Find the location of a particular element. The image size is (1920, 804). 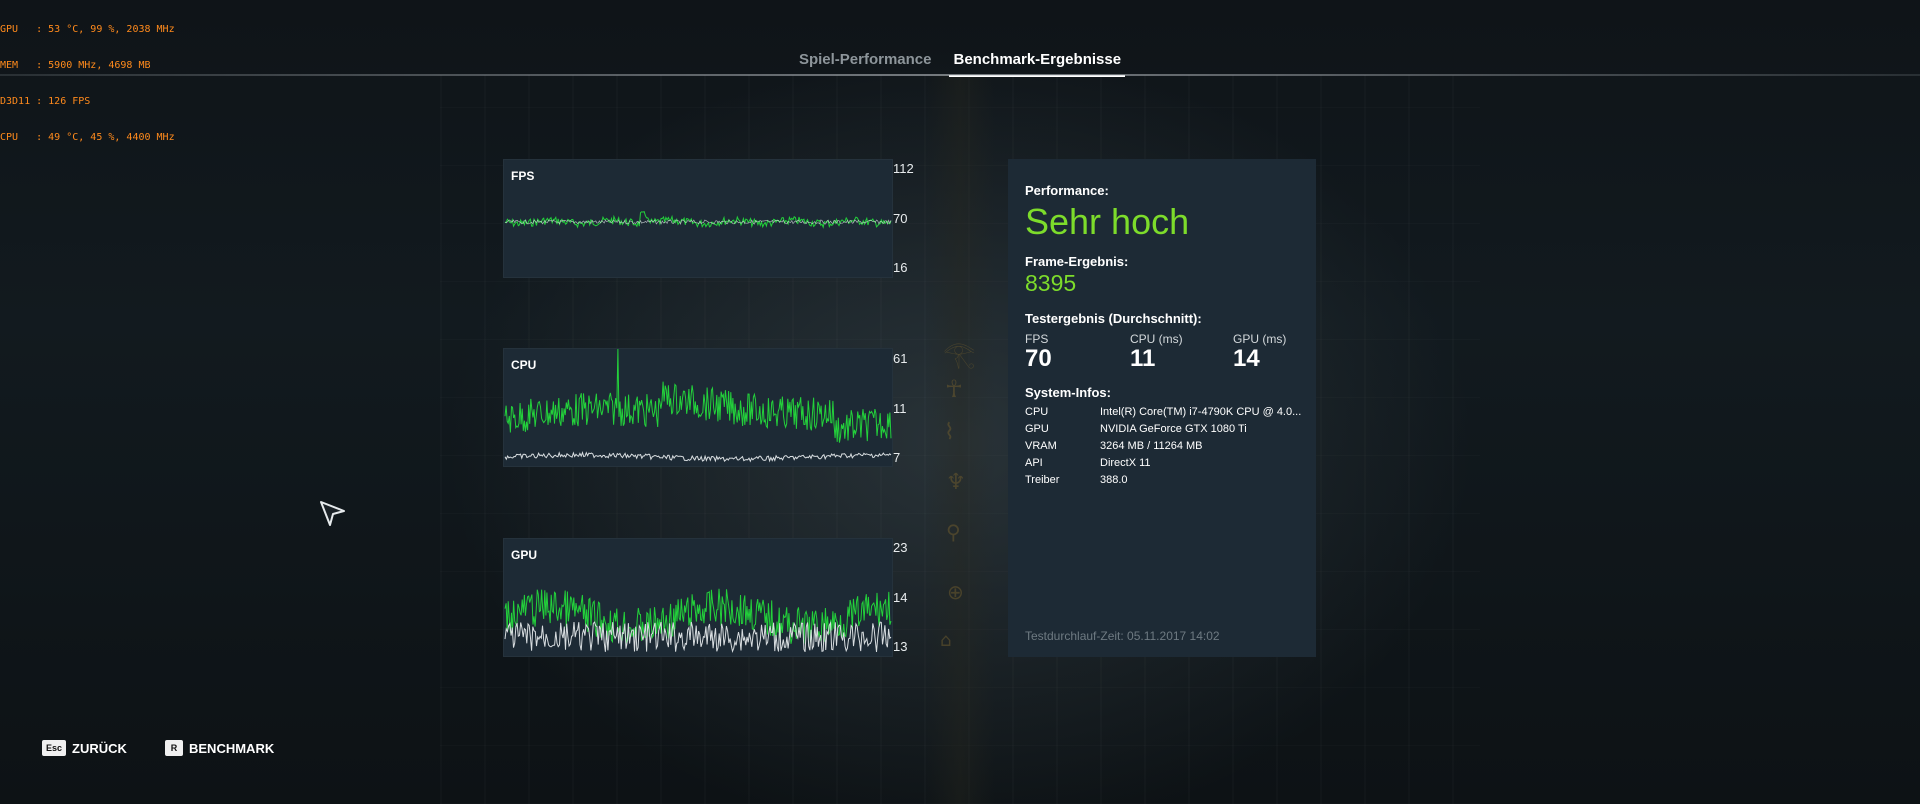

sys-key-vram: VRAM is located at coordinates (1041, 446).